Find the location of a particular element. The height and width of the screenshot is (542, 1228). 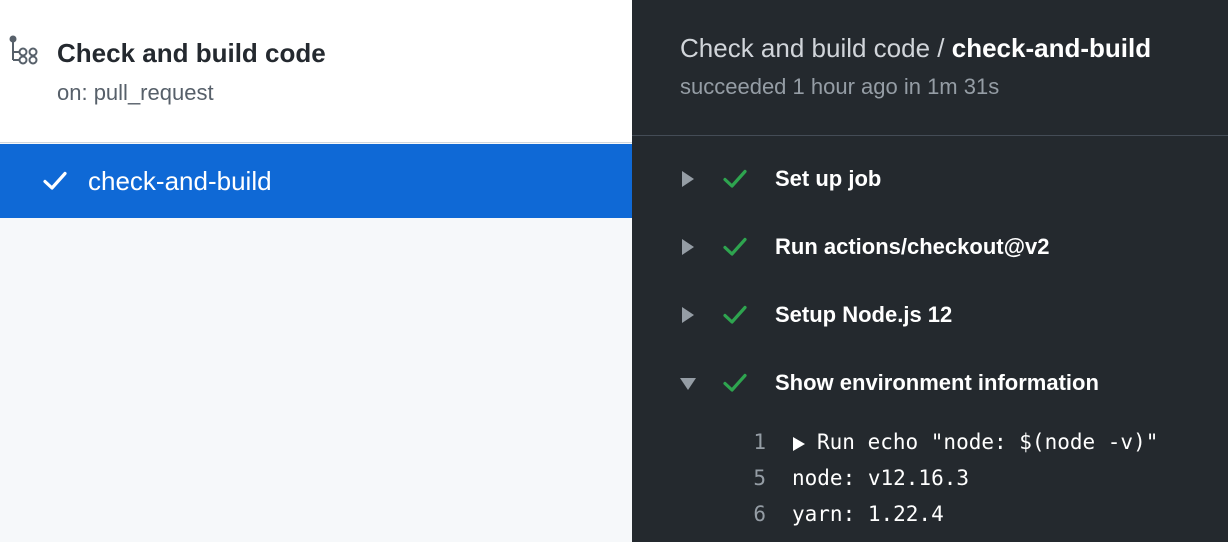

log-line-text: node: v12.16.3 is located at coordinates (881, 478).